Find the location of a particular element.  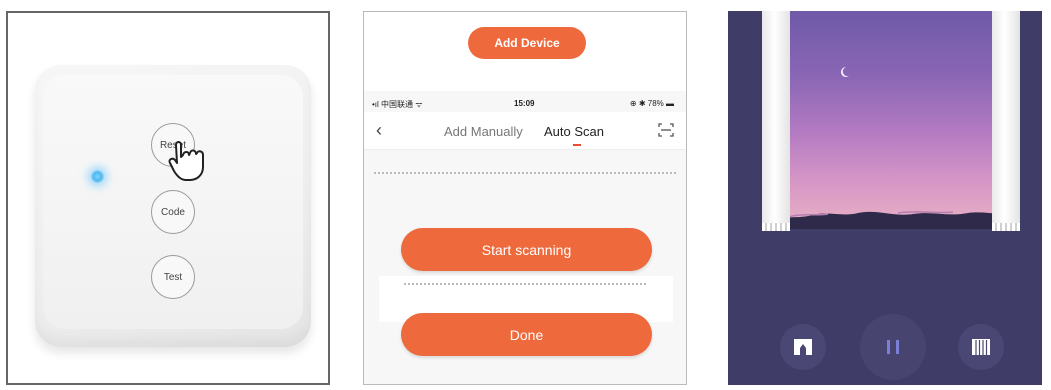

done-button: Done is located at coordinates (526, 334).